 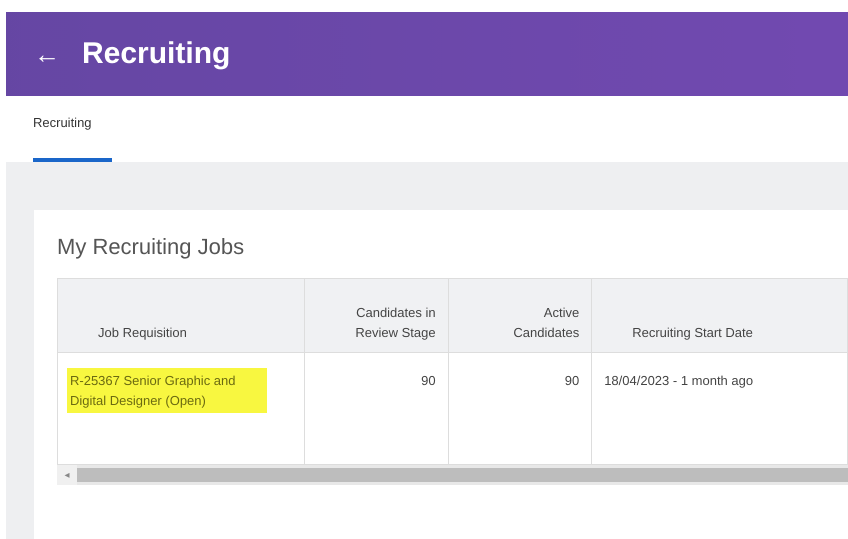 What do you see at coordinates (67, 475) in the screenshot?
I see `scroll-left-button: ◂` at bounding box center [67, 475].